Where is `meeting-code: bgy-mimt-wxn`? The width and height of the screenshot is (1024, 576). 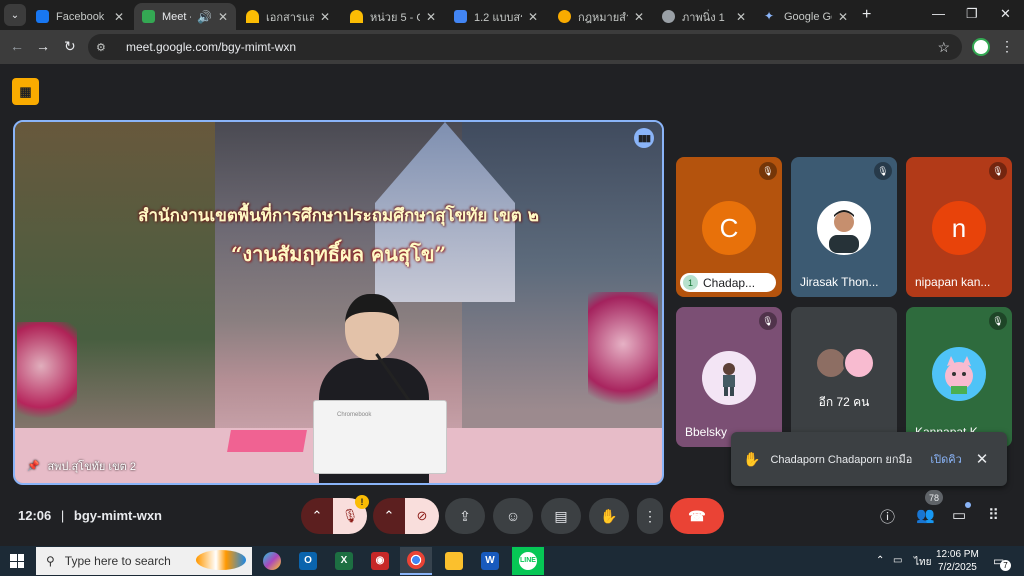 meeting-code: bgy-mimt-wxn is located at coordinates (118, 515).